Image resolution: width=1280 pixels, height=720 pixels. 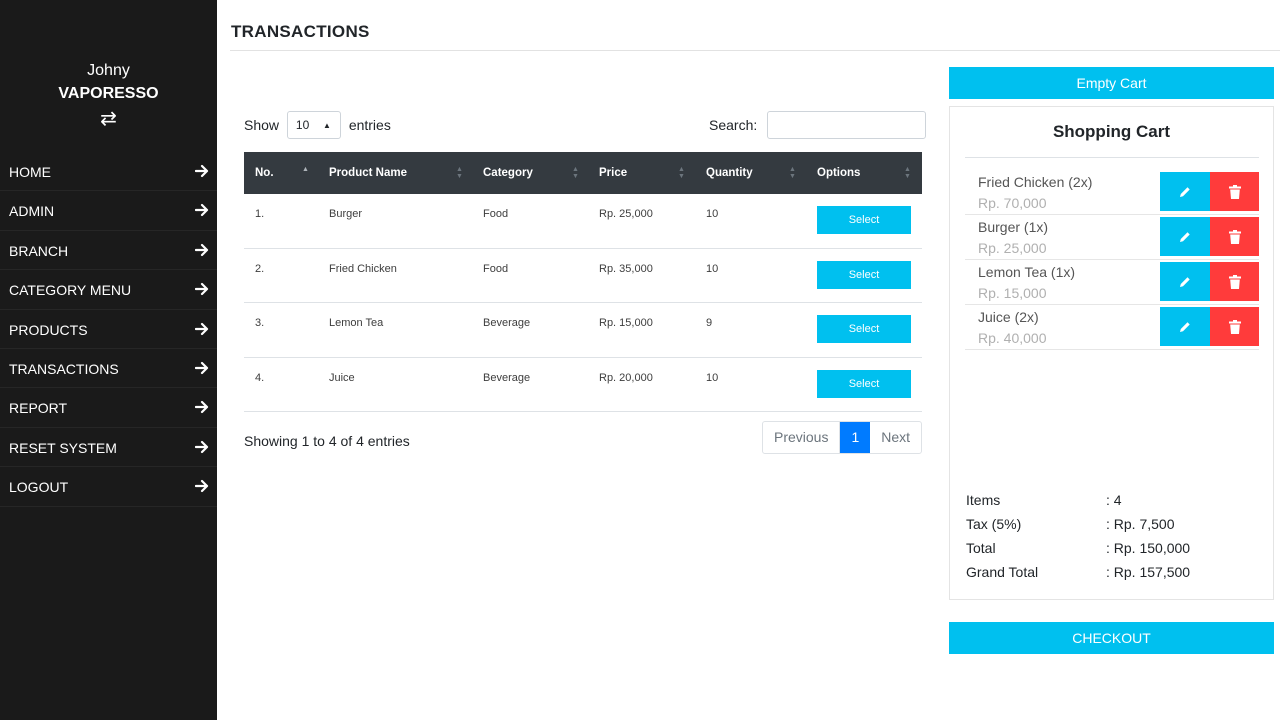 I want to click on cell-no: 2., so click(x=260, y=268).